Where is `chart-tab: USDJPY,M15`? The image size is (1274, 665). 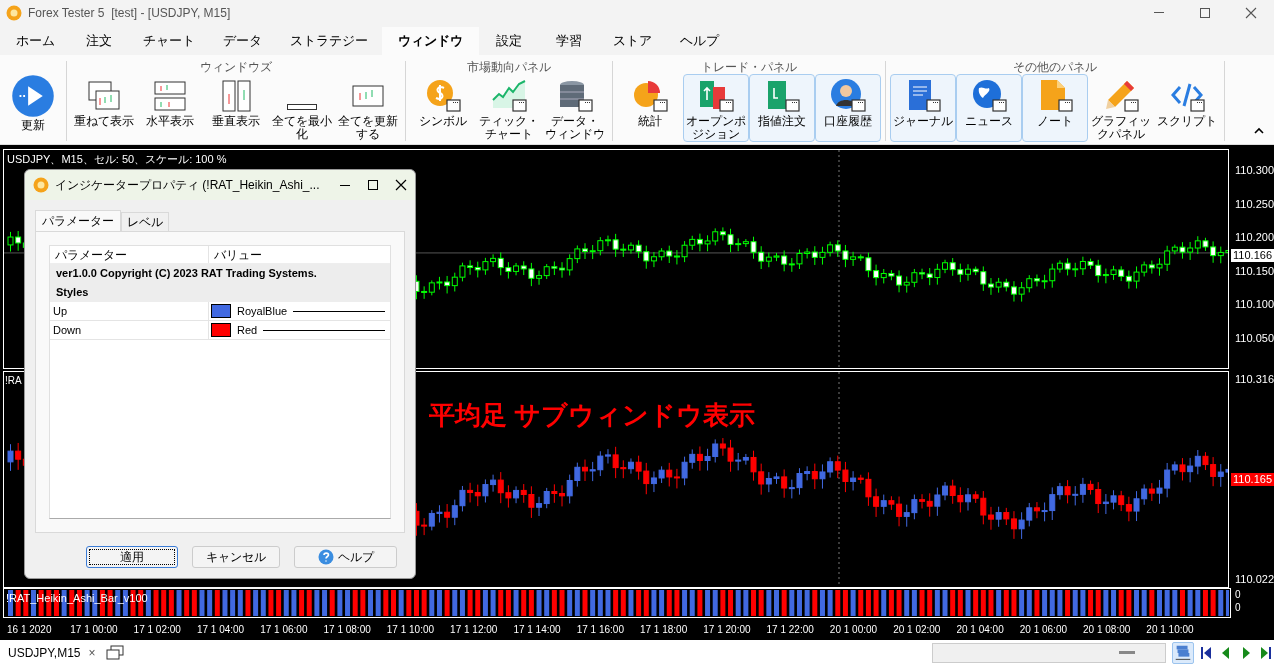 chart-tab: USDJPY,M15 is located at coordinates (44, 652).